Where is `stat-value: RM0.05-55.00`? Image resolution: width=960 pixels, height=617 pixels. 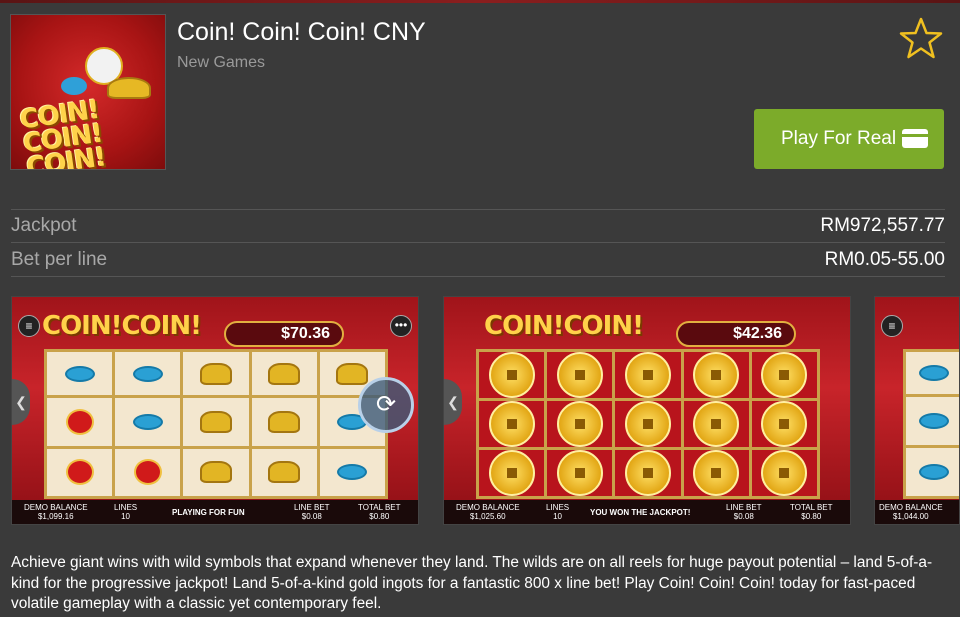 stat-value: RM0.05-55.00 is located at coordinates (884, 259).